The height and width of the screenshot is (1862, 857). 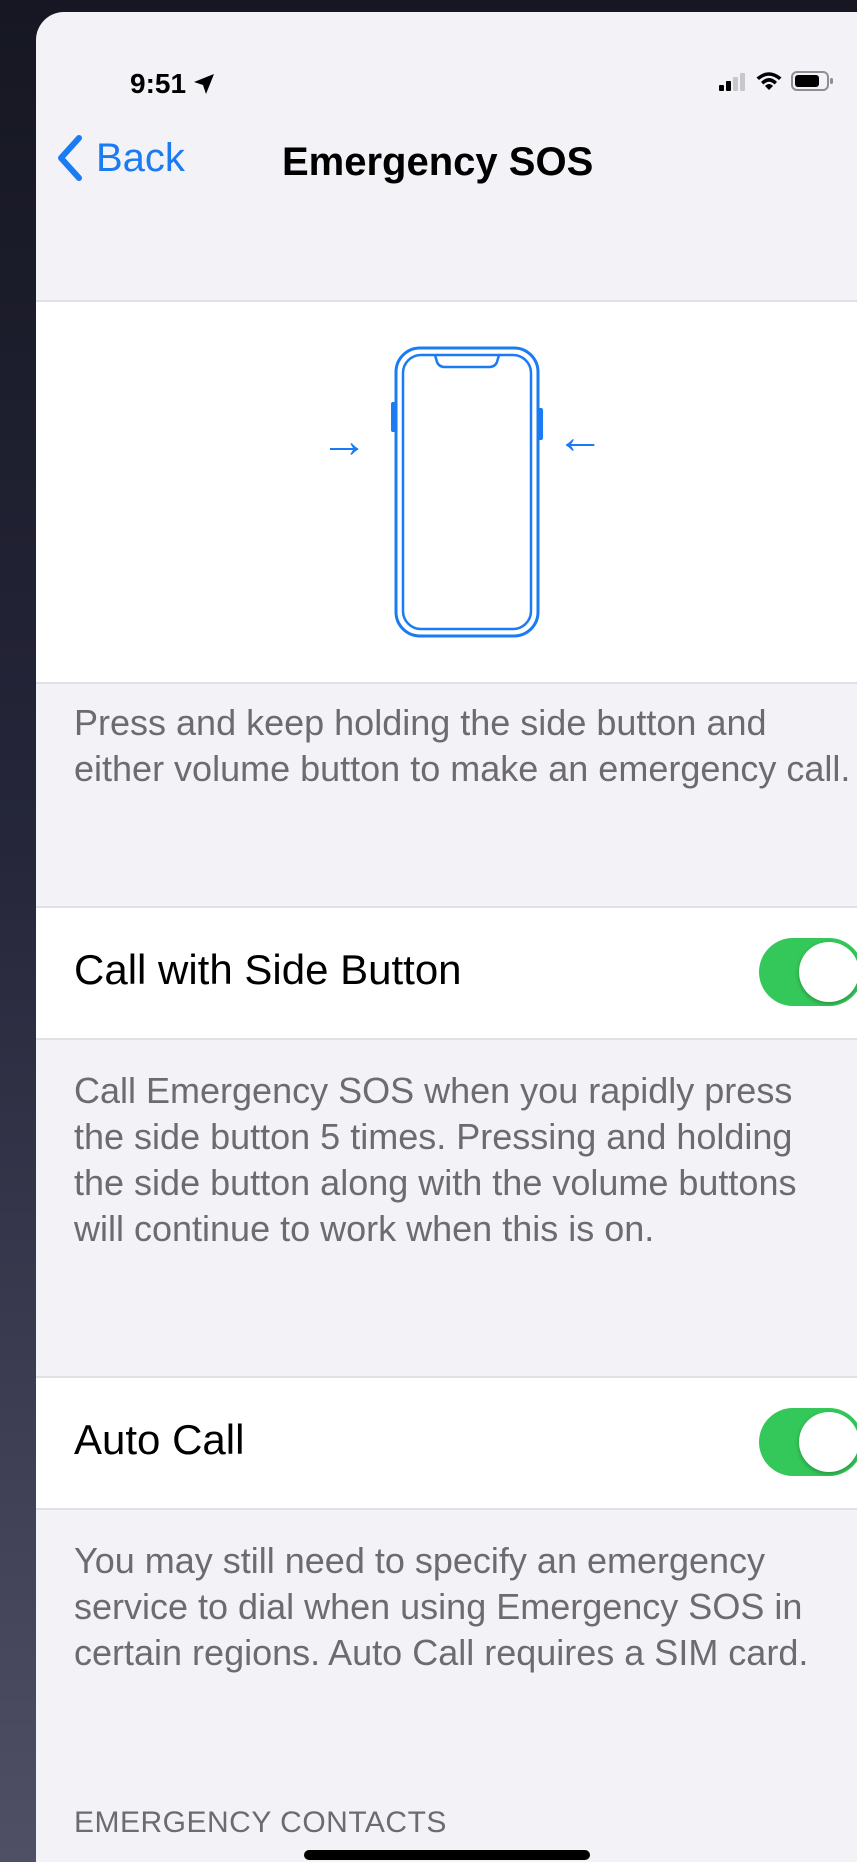 I want to click on emergency-contacts-header: EMERGENCY CONTACTS, so click(x=260, y=1822).